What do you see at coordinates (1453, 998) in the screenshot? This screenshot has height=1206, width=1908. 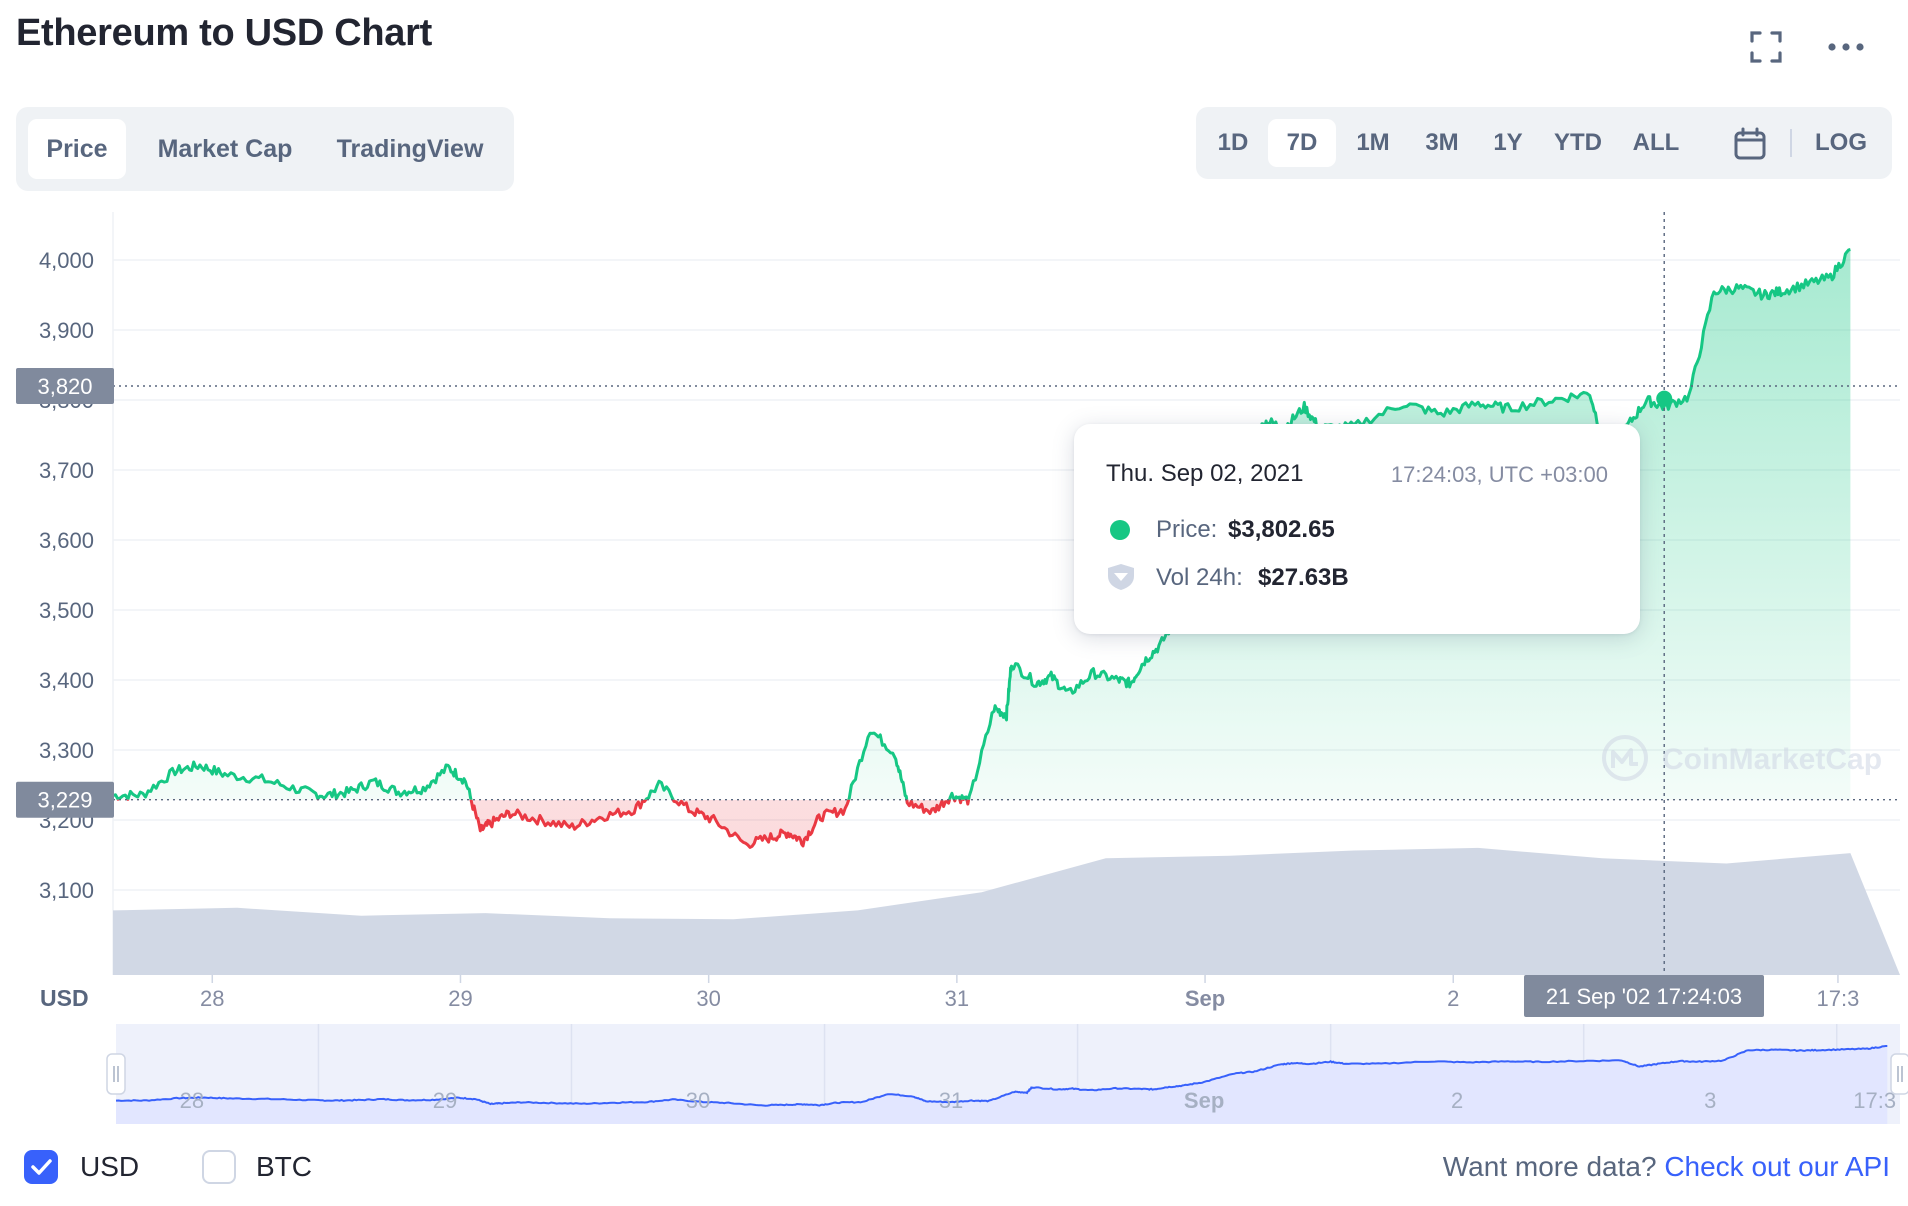 I see `x-tick-label: 2` at bounding box center [1453, 998].